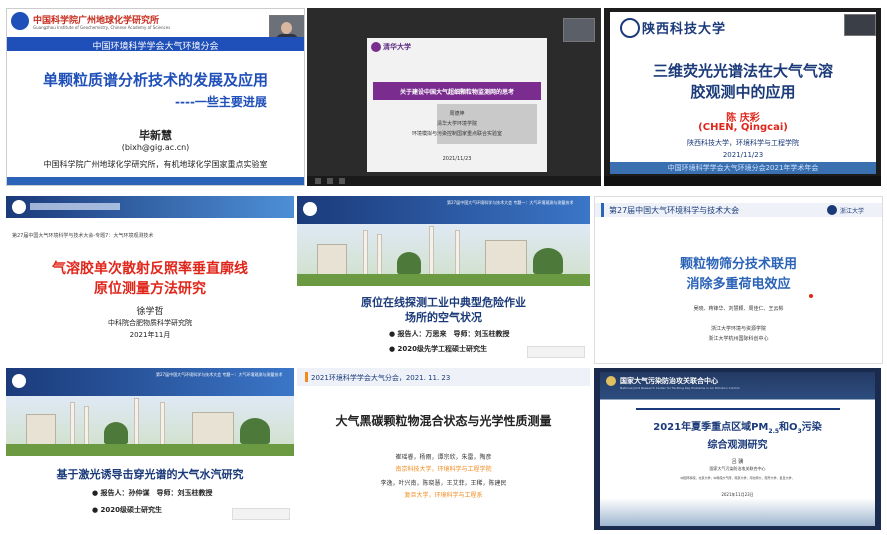 The width and height of the screenshot is (887, 535). I want to click on slide-title-line-2: 场所的空气状况, so click(443, 317).